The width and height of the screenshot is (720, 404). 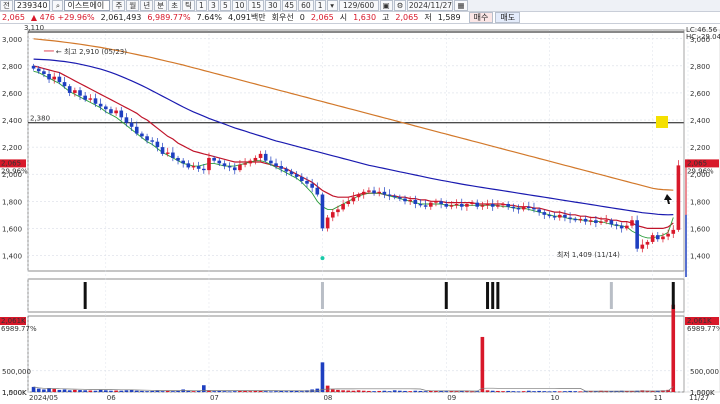 I want to click on calendar-icon: ▦, so click(x=461, y=5).